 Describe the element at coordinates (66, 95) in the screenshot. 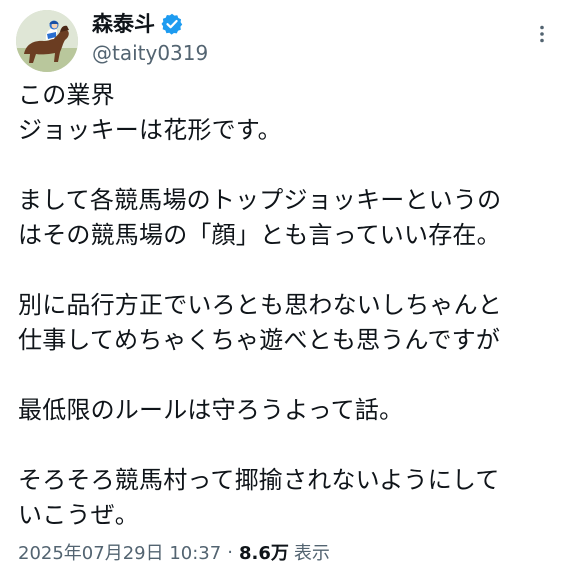

I see `tweet-line: この業界` at that location.